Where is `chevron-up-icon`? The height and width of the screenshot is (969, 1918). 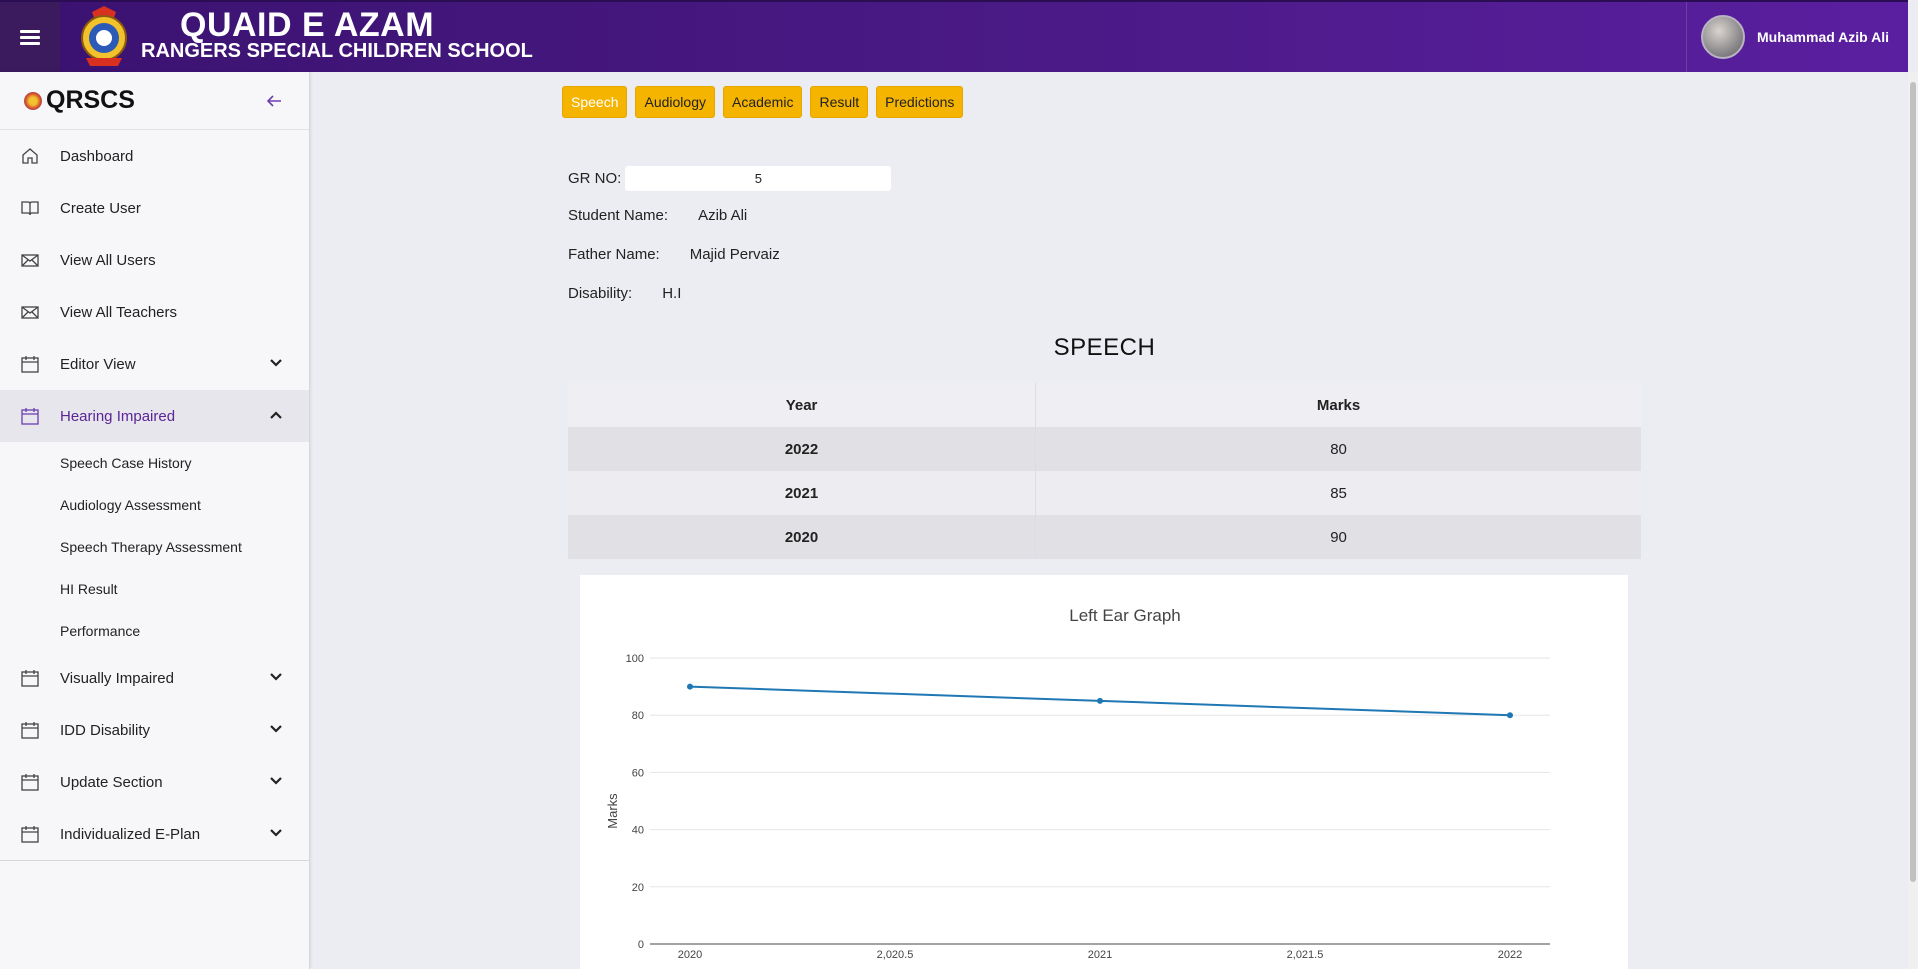 chevron-up-icon is located at coordinates (276, 415).